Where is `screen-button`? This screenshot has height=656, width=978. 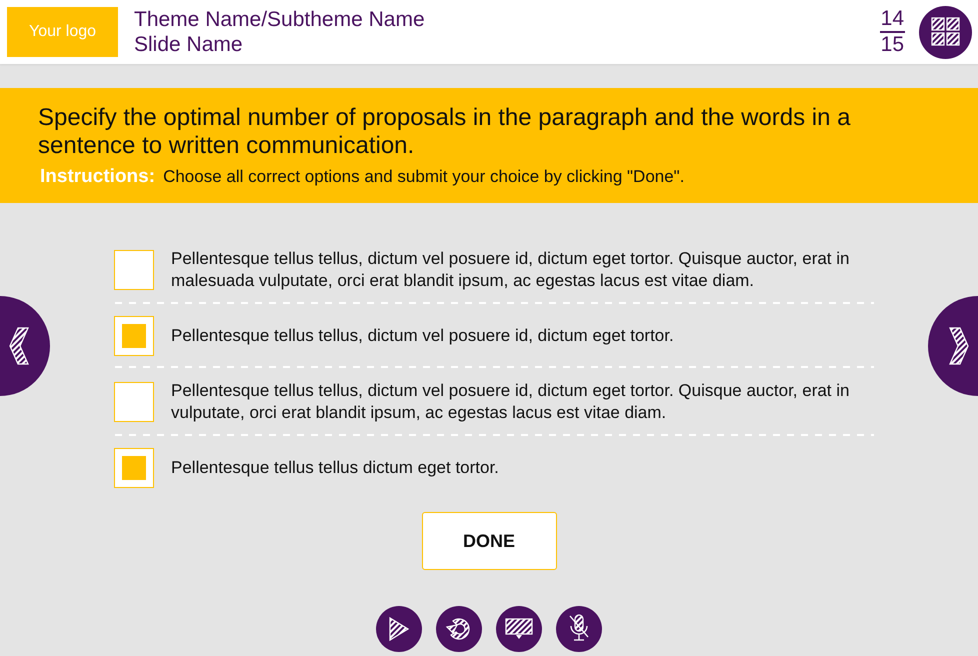 screen-button is located at coordinates (519, 629).